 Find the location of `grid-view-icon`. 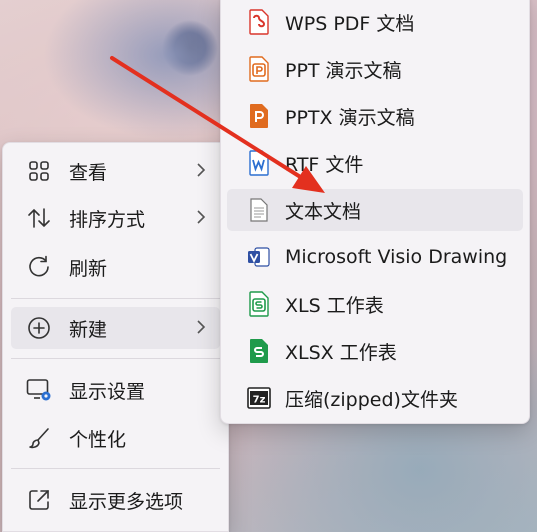

grid-view-icon is located at coordinates (39, 171).